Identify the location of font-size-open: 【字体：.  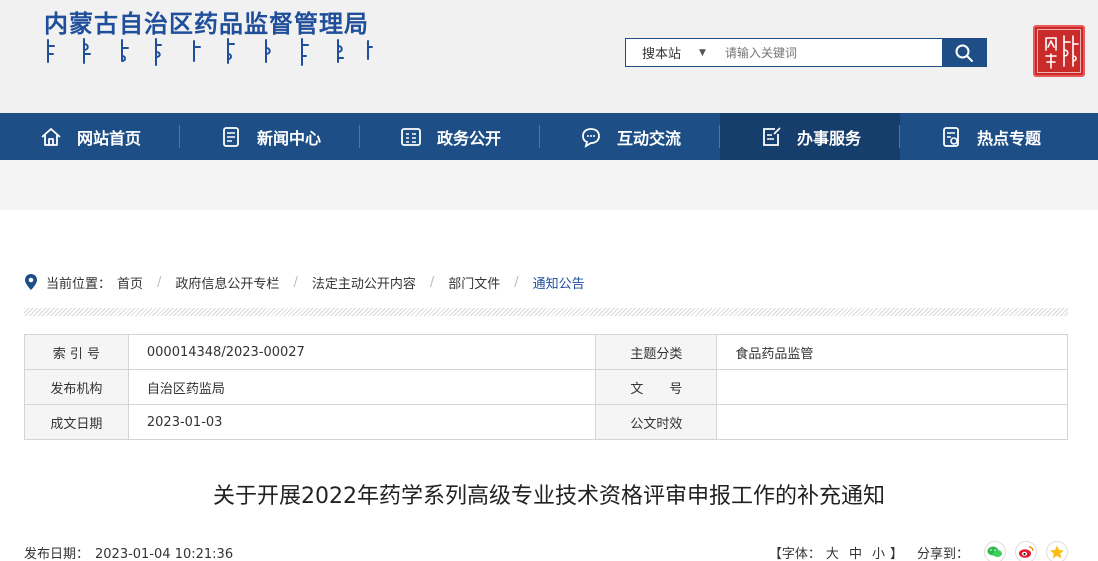
(794, 553).